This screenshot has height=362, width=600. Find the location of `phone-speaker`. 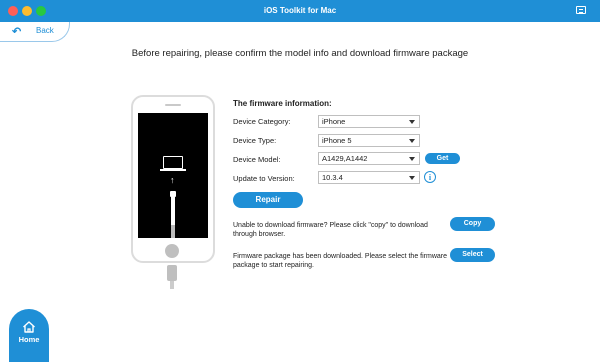

phone-speaker is located at coordinates (173, 105).